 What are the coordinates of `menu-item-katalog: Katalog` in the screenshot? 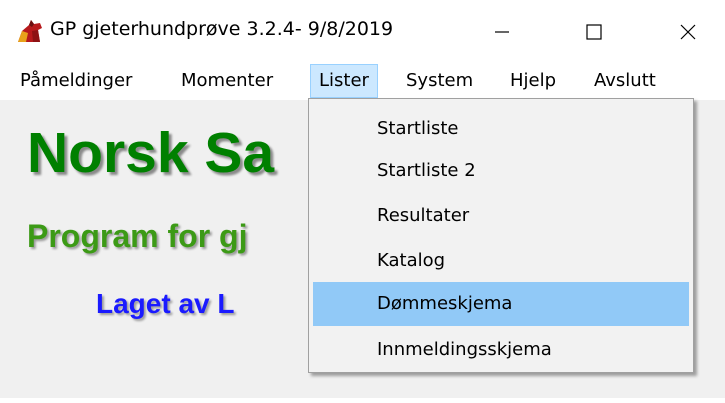 It's located at (501, 261).